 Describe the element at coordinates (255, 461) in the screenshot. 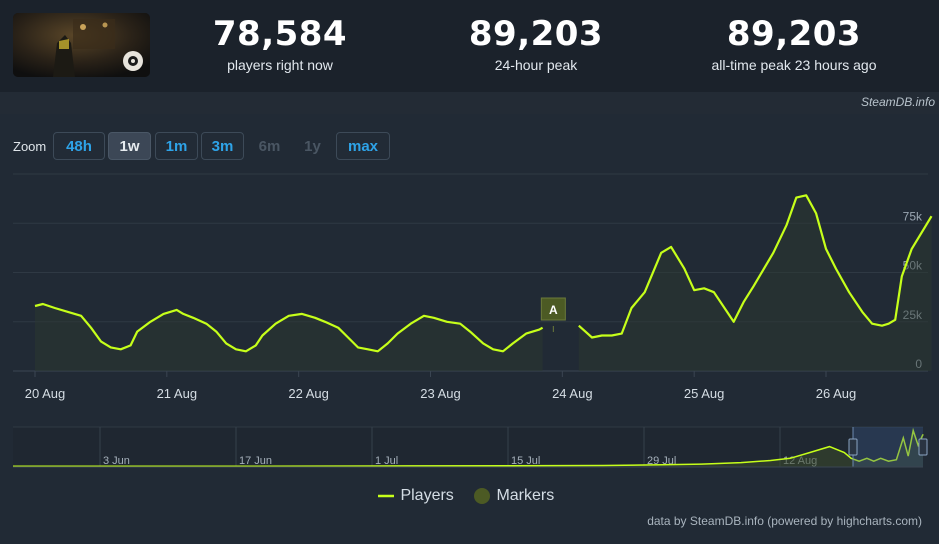

I see `navigator-tick-label: 17 Jun` at that location.